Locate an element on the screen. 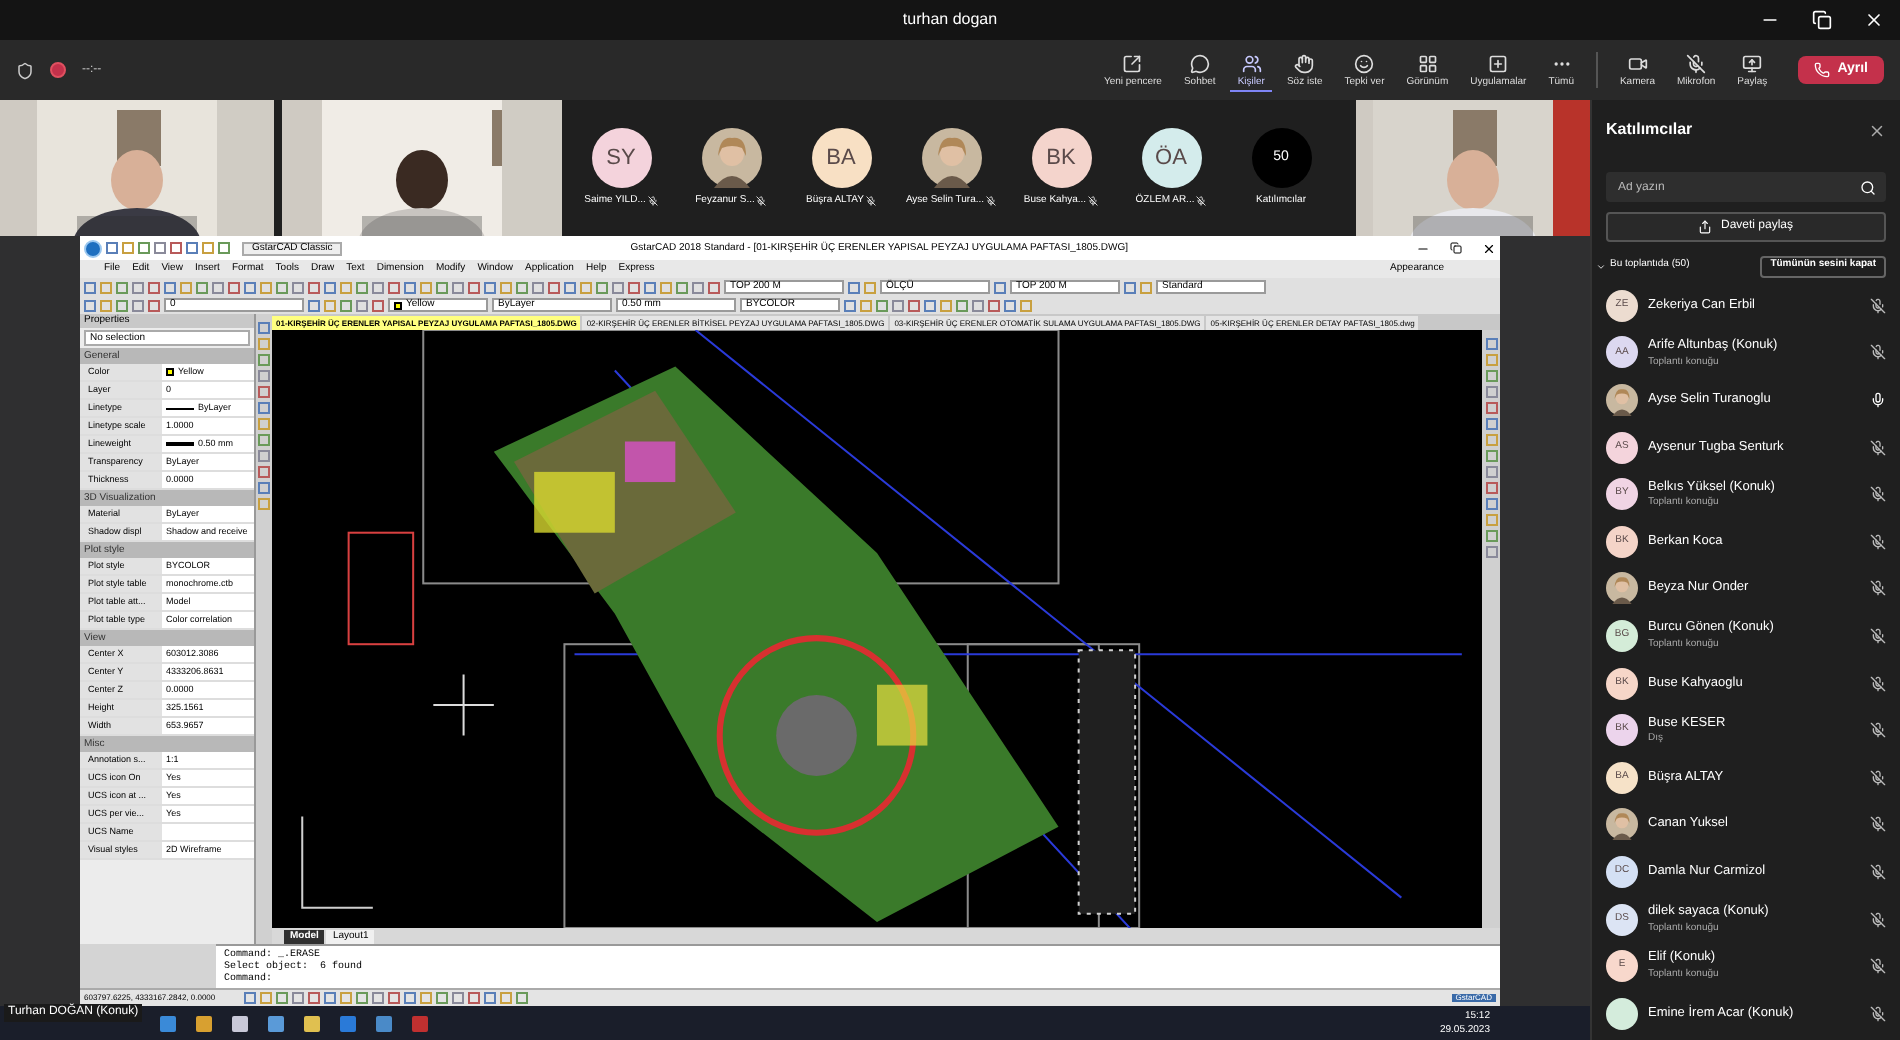  shield-icon is located at coordinates (25, 70).